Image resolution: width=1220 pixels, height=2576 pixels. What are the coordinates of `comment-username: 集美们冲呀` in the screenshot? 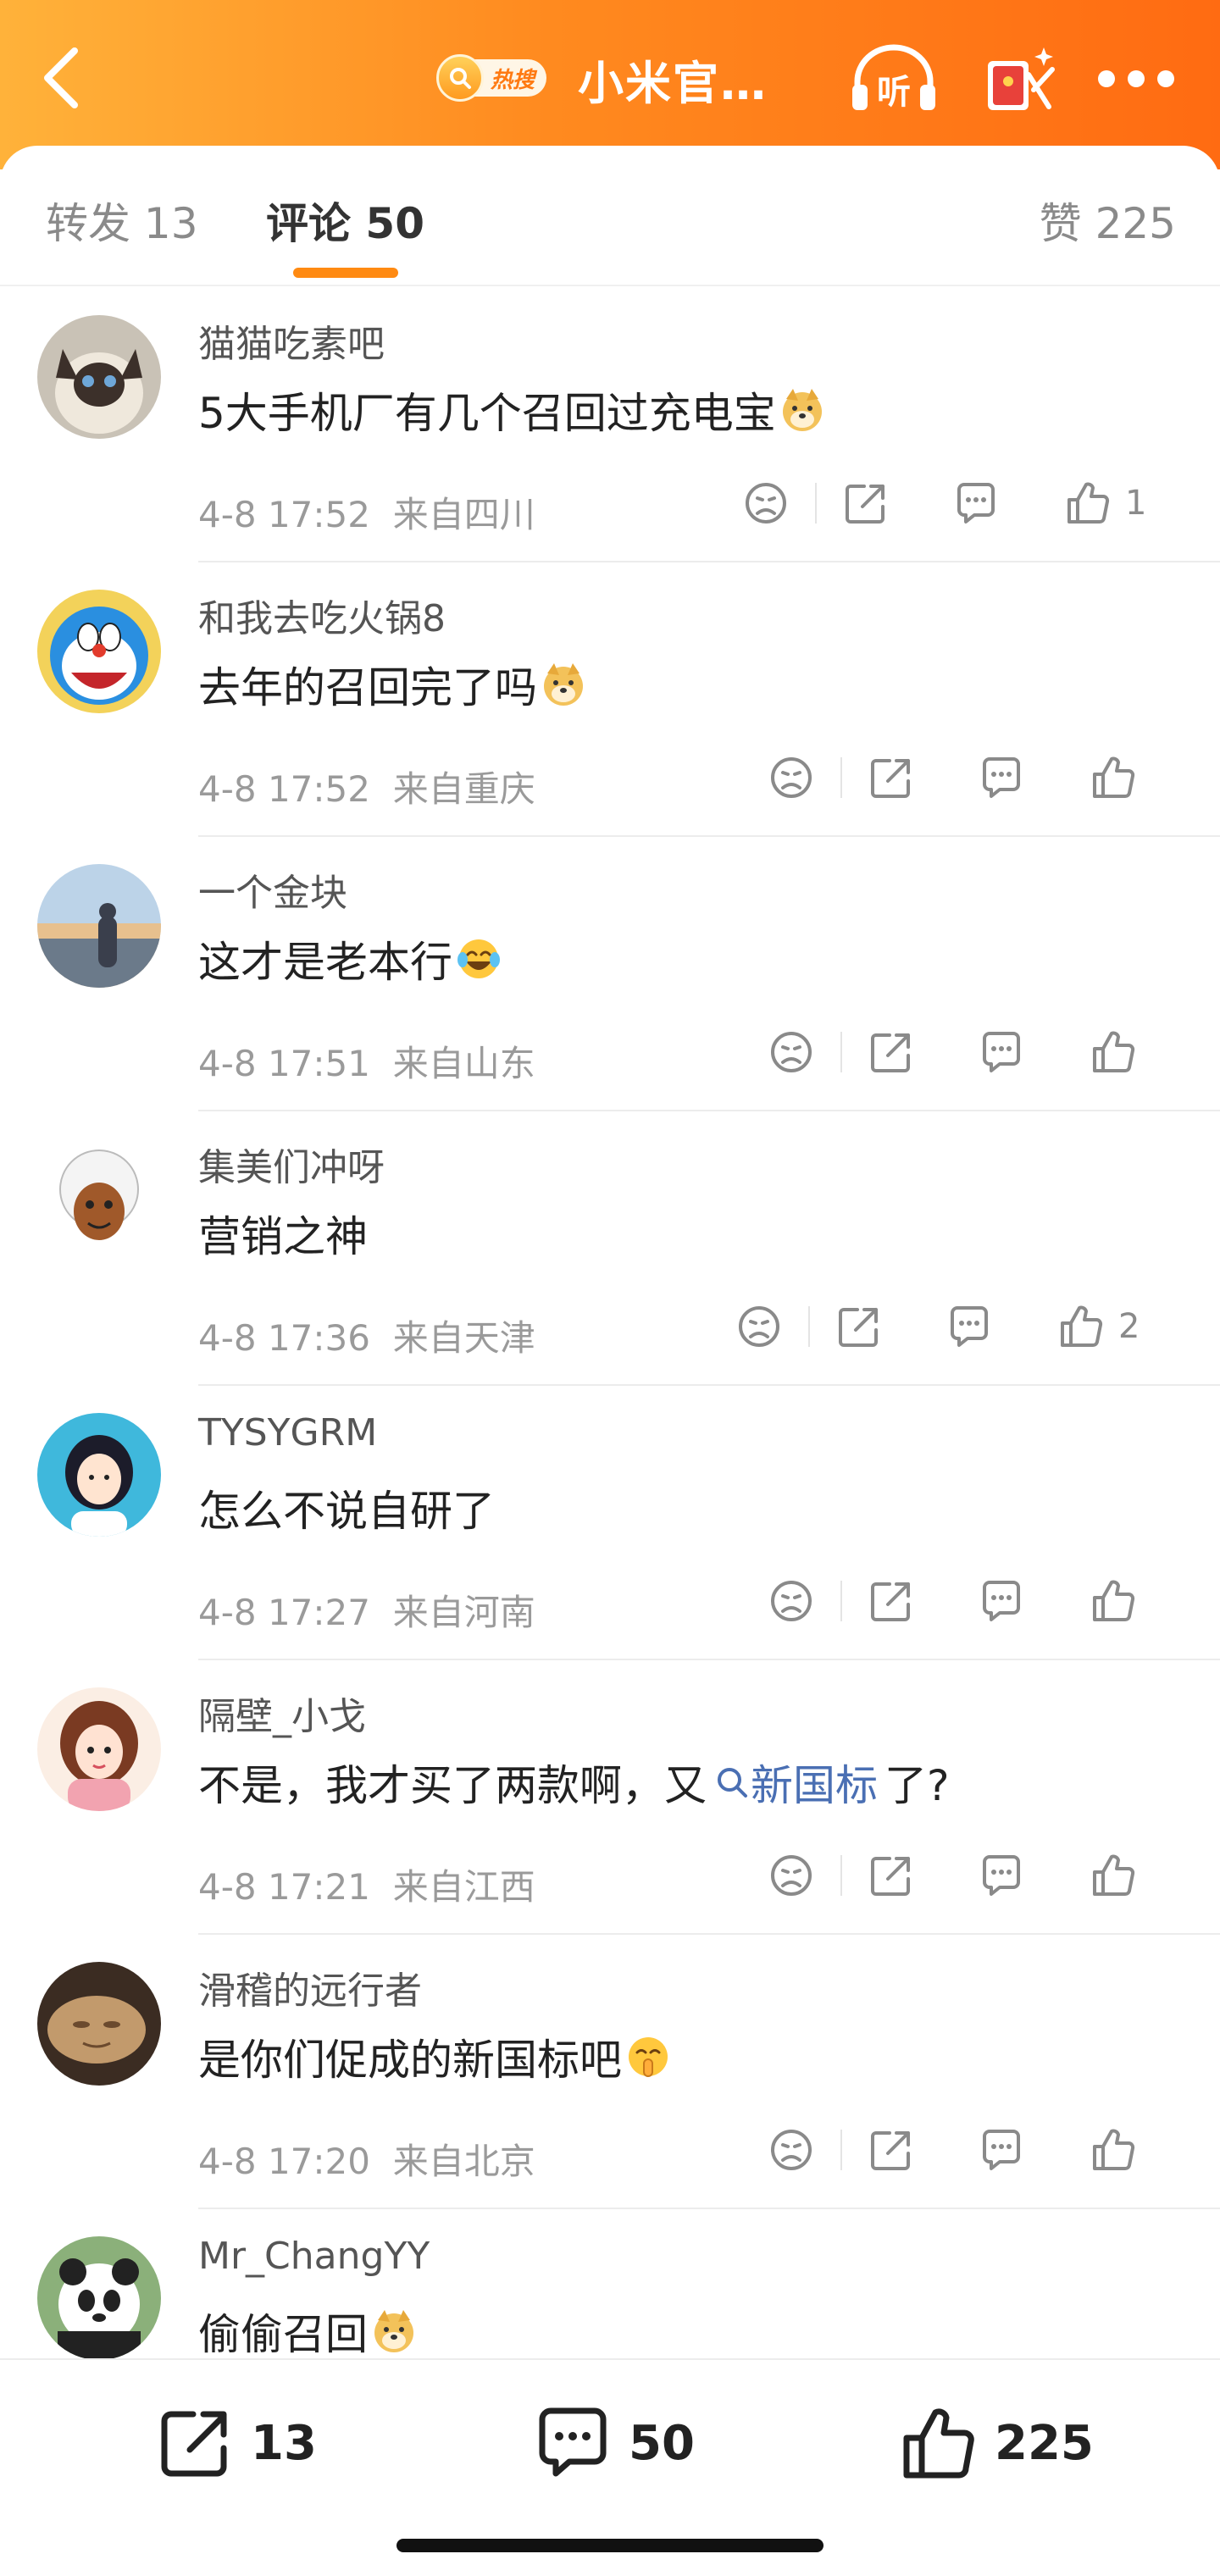 It's located at (291, 1164).